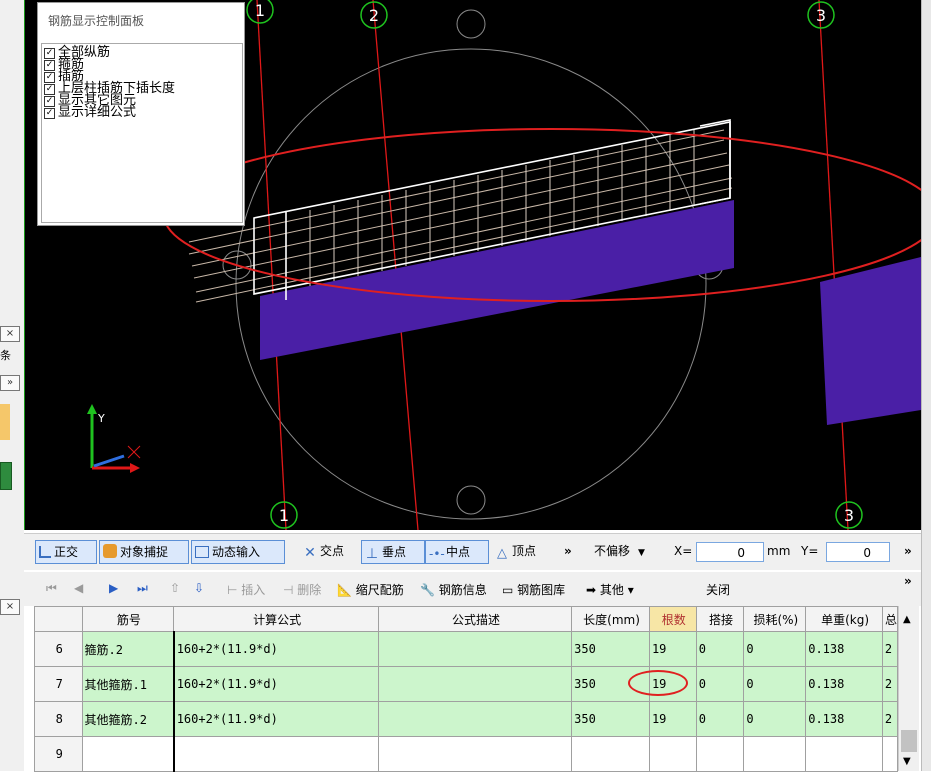 This screenshot has width=931, height=772. What do you see at coordinates (908, 551) in the screenshot?
I see `snap-more-button-2: »` at bounding box center [908, 551].